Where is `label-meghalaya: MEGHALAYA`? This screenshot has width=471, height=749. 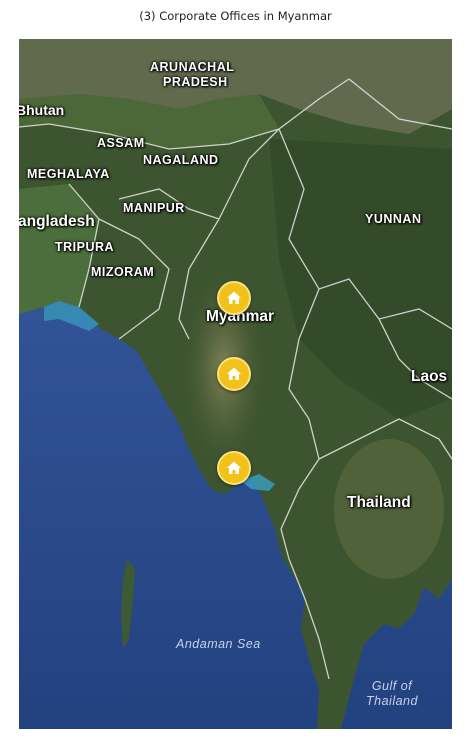 label-meghalaya: MEGHALAYA is located at coordinates (68, 174).